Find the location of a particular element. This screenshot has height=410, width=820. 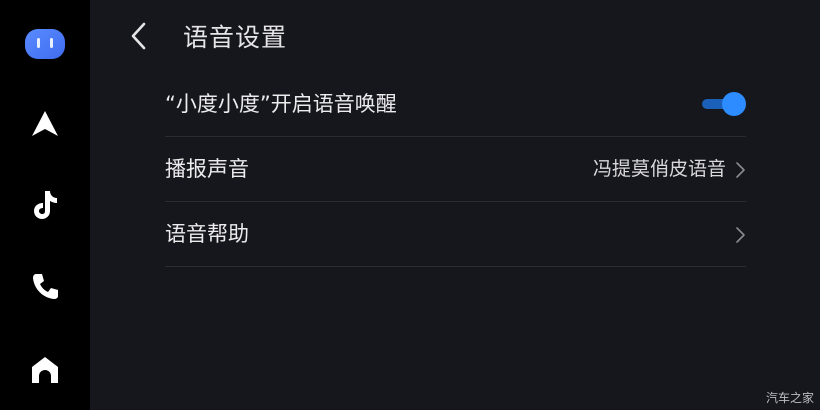

dock-item-navigation is located at coordinates (45, 124).